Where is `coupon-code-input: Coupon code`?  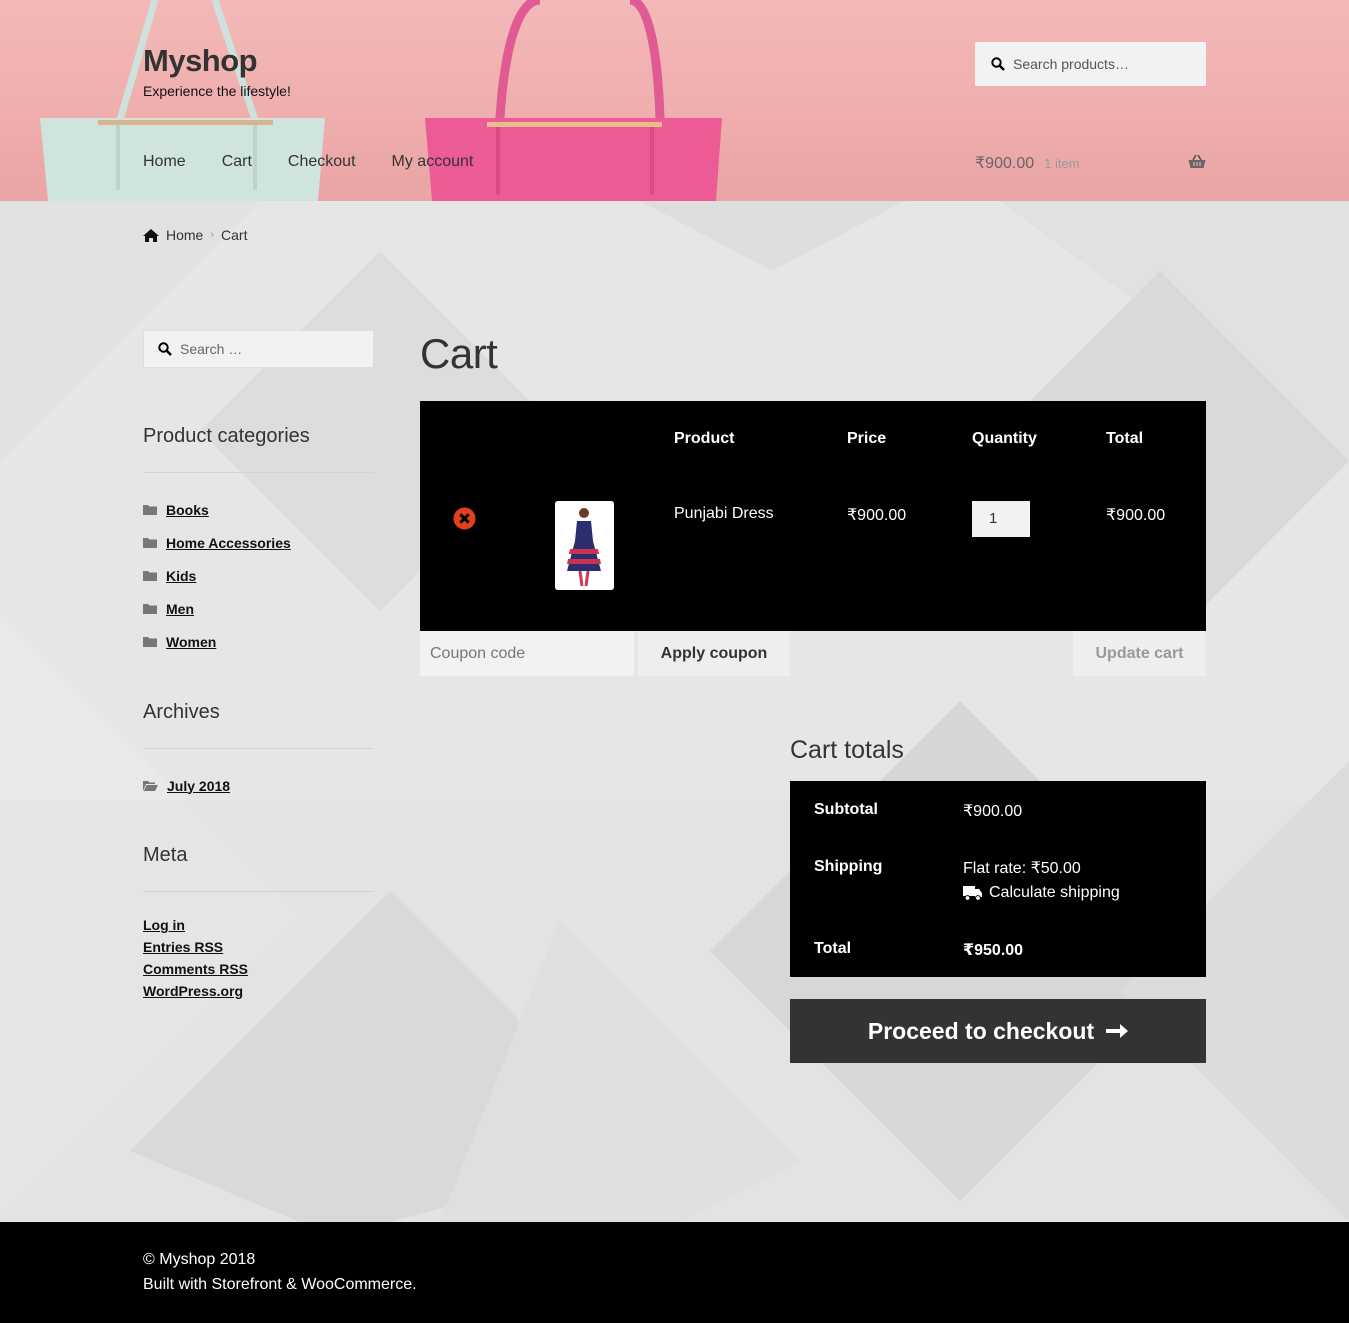
coupon-code-input: Coupon code is located at coordinates (527, 653).